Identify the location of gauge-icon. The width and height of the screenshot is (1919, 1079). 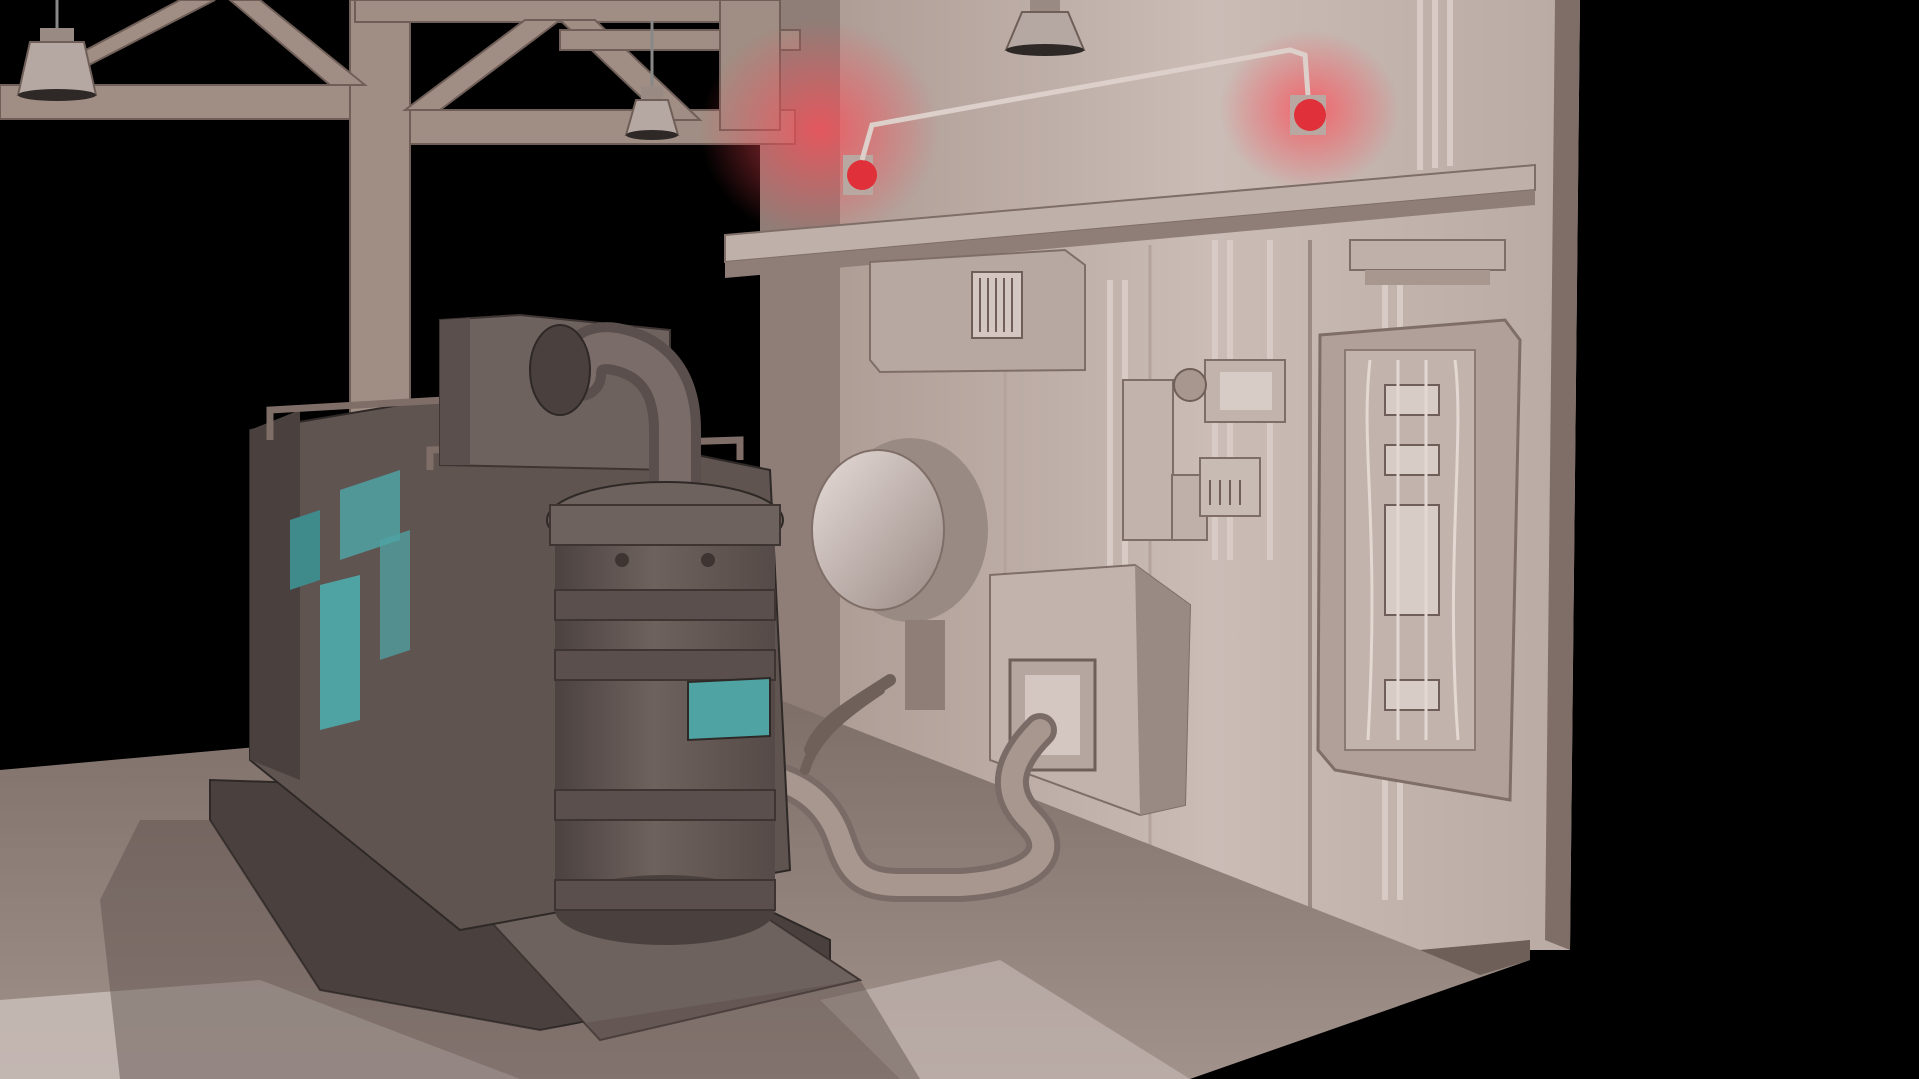
(1190, 385).